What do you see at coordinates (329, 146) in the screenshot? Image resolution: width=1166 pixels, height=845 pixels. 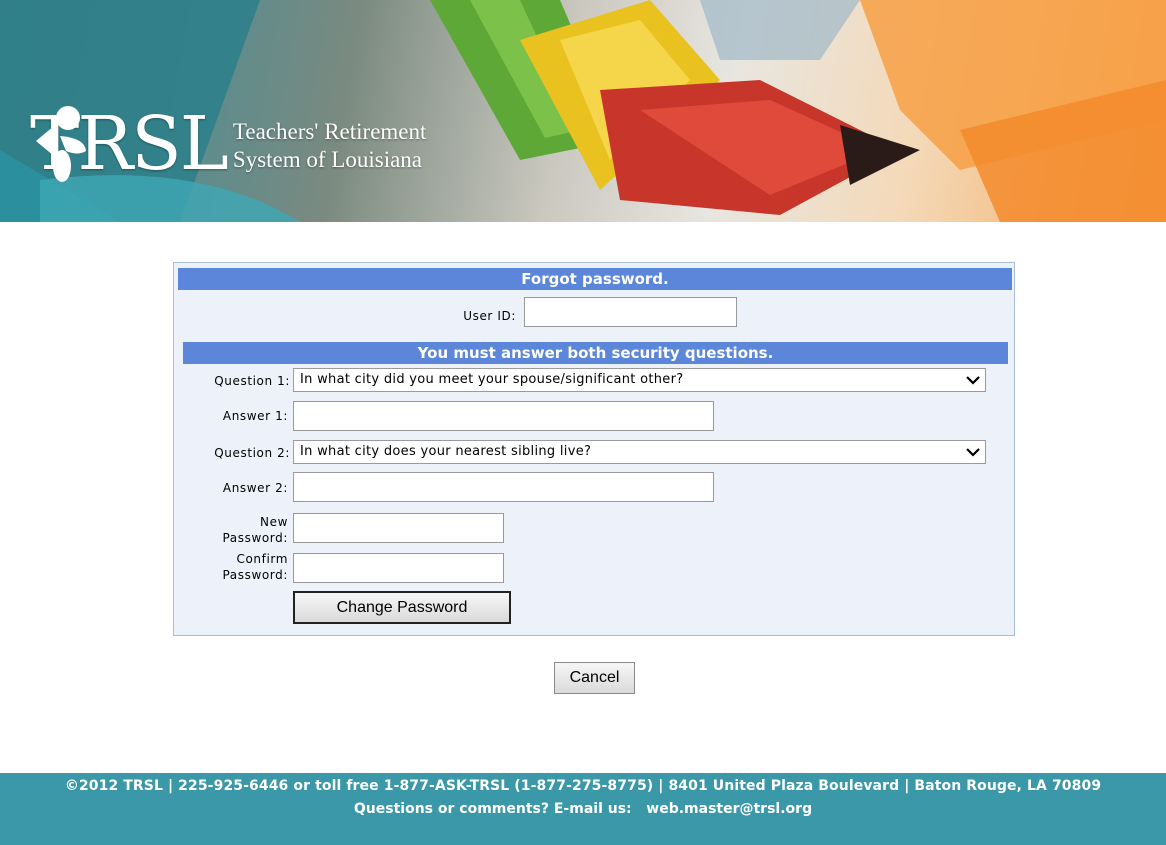 I see `logo-org-name: Teachers' Retirement System of Louisiana` at bounding box center [329, 146].